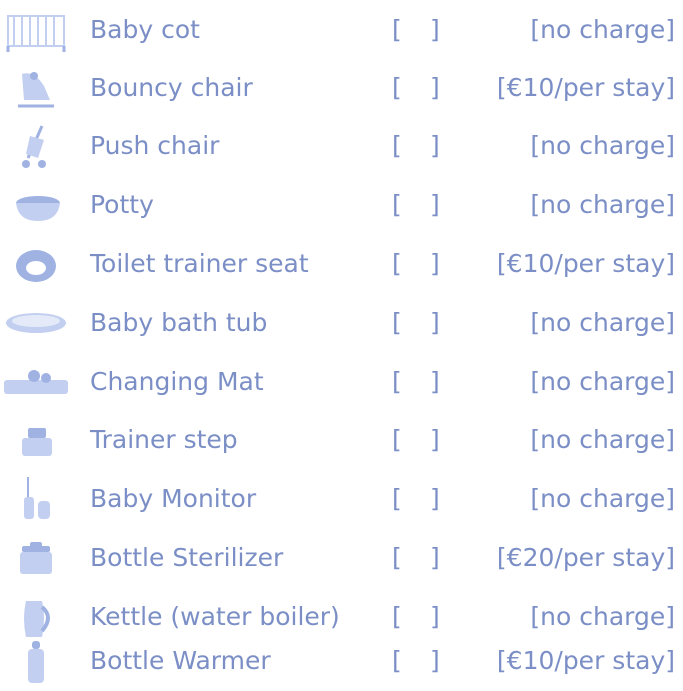 This screenshot has height=691, width=683. What do you see at coordinates (36, 89) in the screenshot?
I see `bouncy-chair-icon` at bounding box center [36, 89].